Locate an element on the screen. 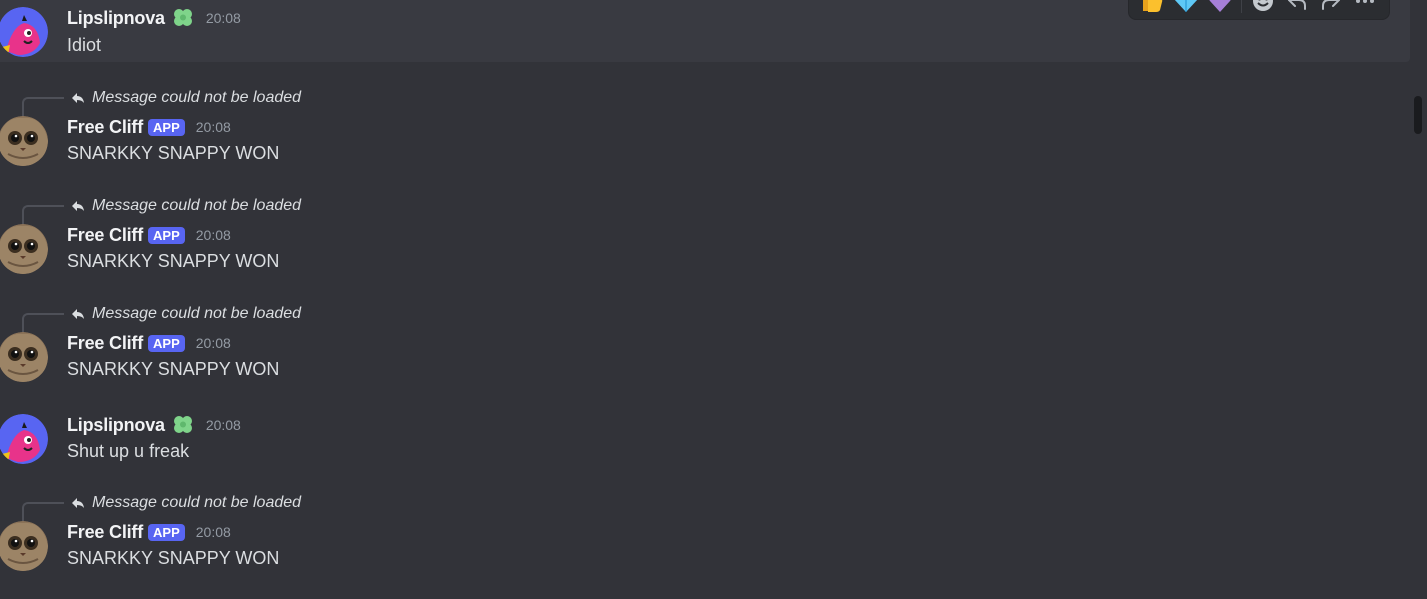  gem-reaction-button is located at coordinates (1186, 9).